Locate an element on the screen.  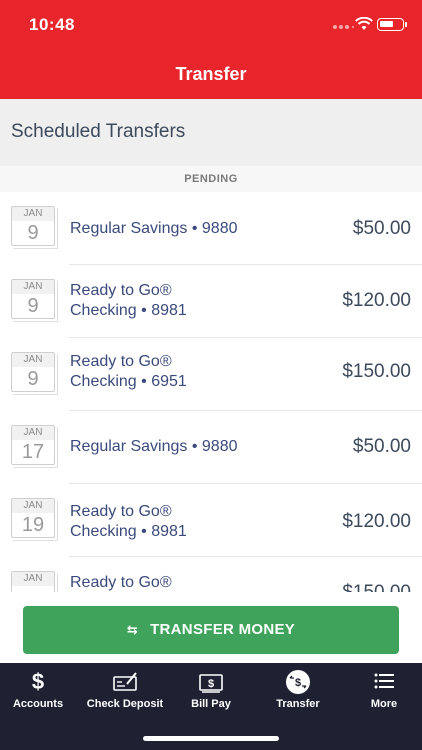
tab-transfer: $ Transfer is located at coordinates (298, 693).